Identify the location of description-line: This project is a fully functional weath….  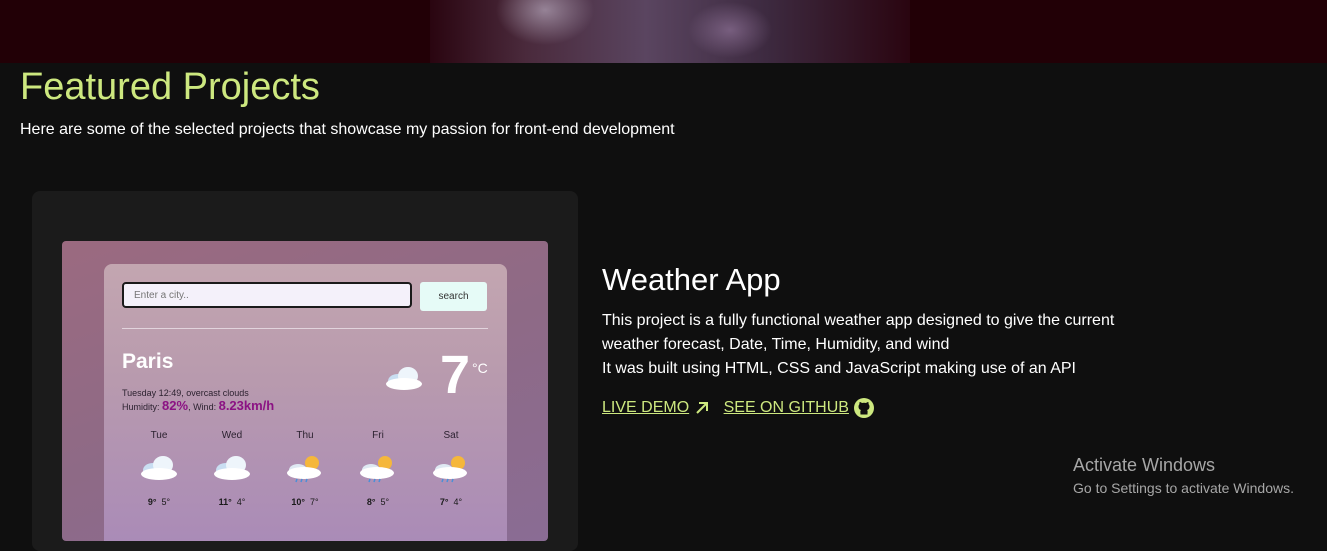
(858, 320).